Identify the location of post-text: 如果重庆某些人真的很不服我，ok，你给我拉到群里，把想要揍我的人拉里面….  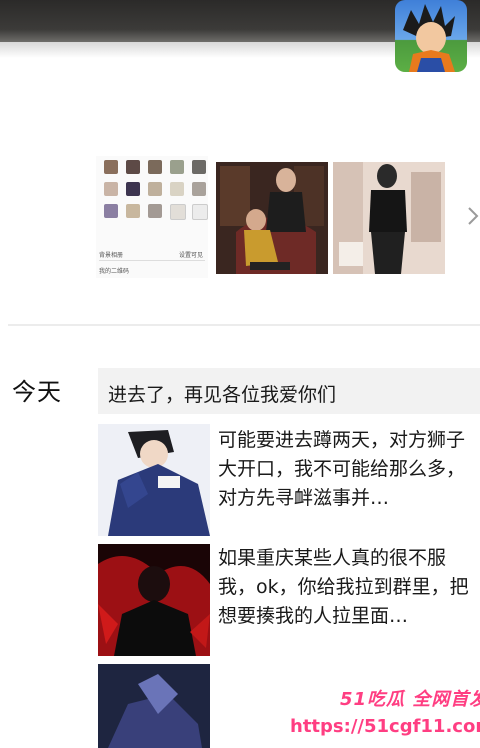
(343, 587).